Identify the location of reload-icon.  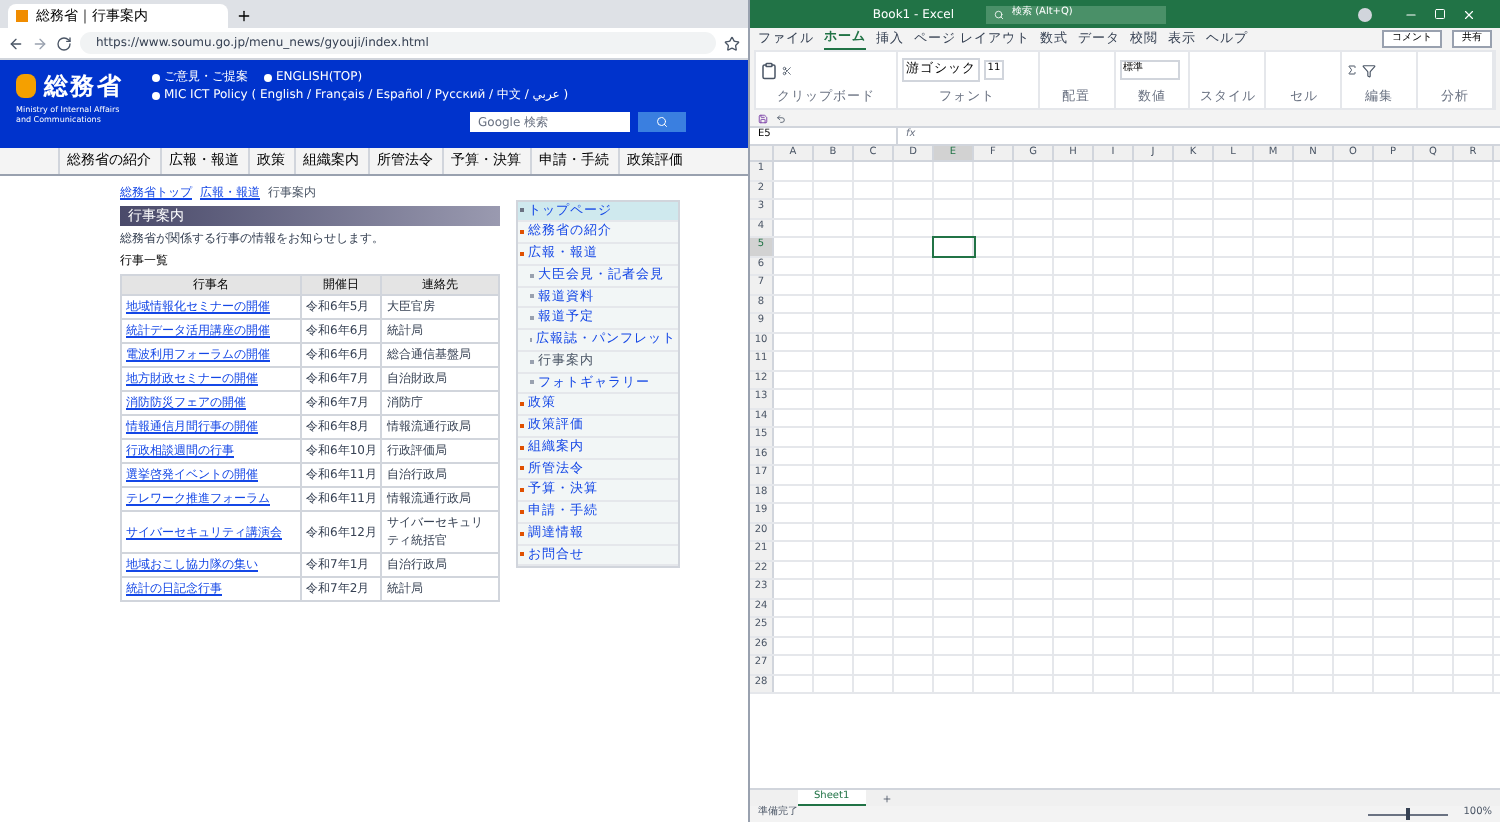
(64, 43).